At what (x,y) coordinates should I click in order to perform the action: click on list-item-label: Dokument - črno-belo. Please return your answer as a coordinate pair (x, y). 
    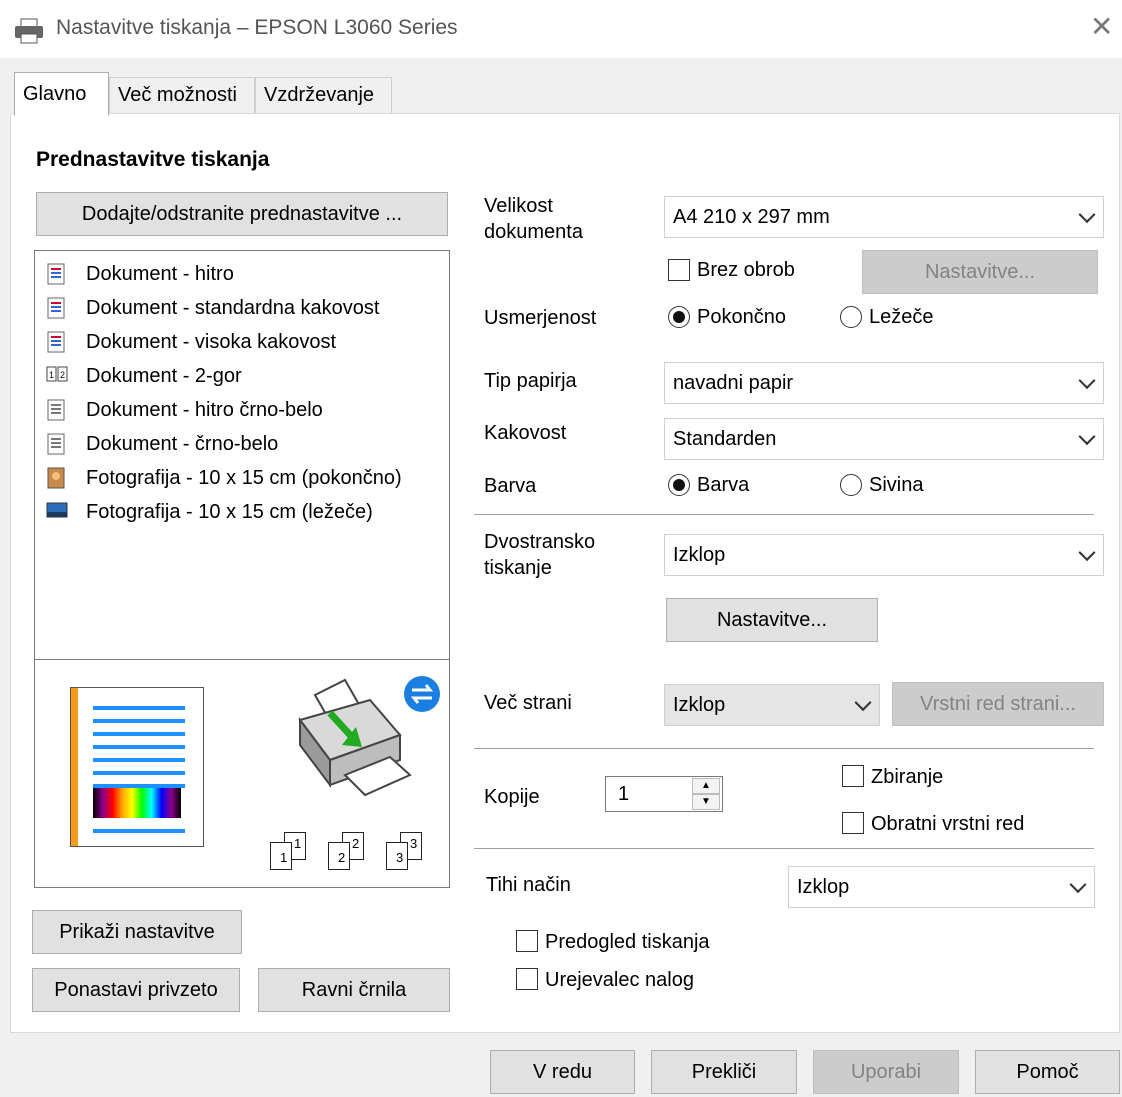
    Looking at the image, I should click on (182, 443).